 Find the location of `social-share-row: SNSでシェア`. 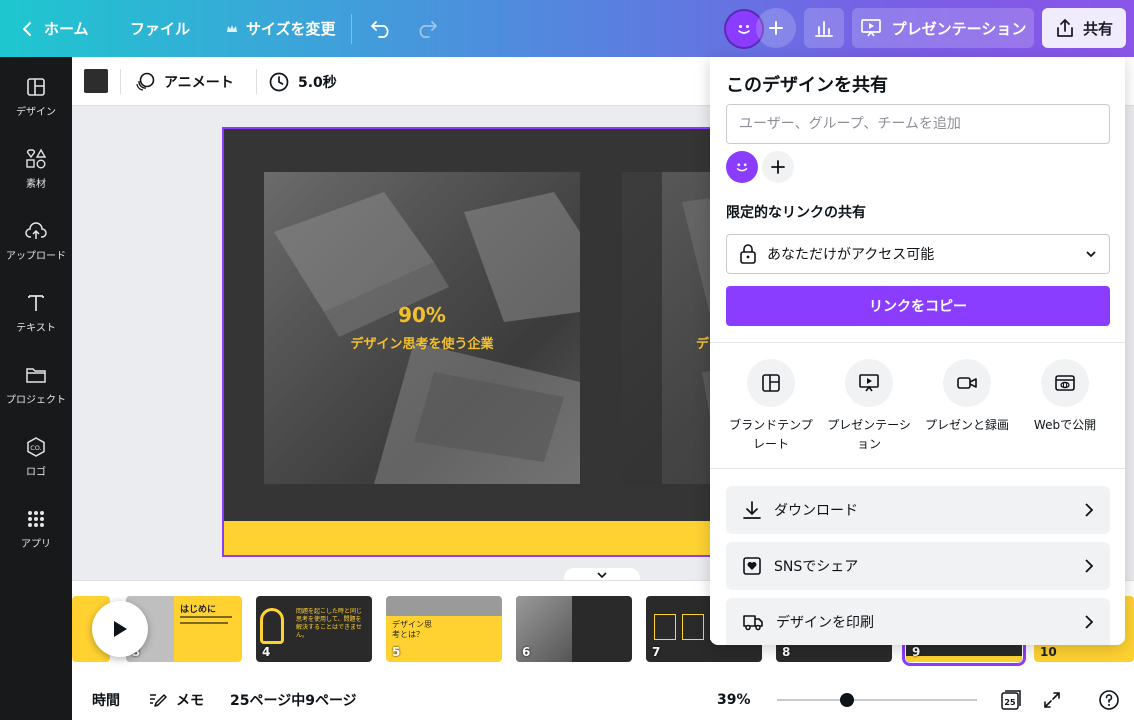

social-share-row: SNSでシェア is located at coordinates (918, 566).